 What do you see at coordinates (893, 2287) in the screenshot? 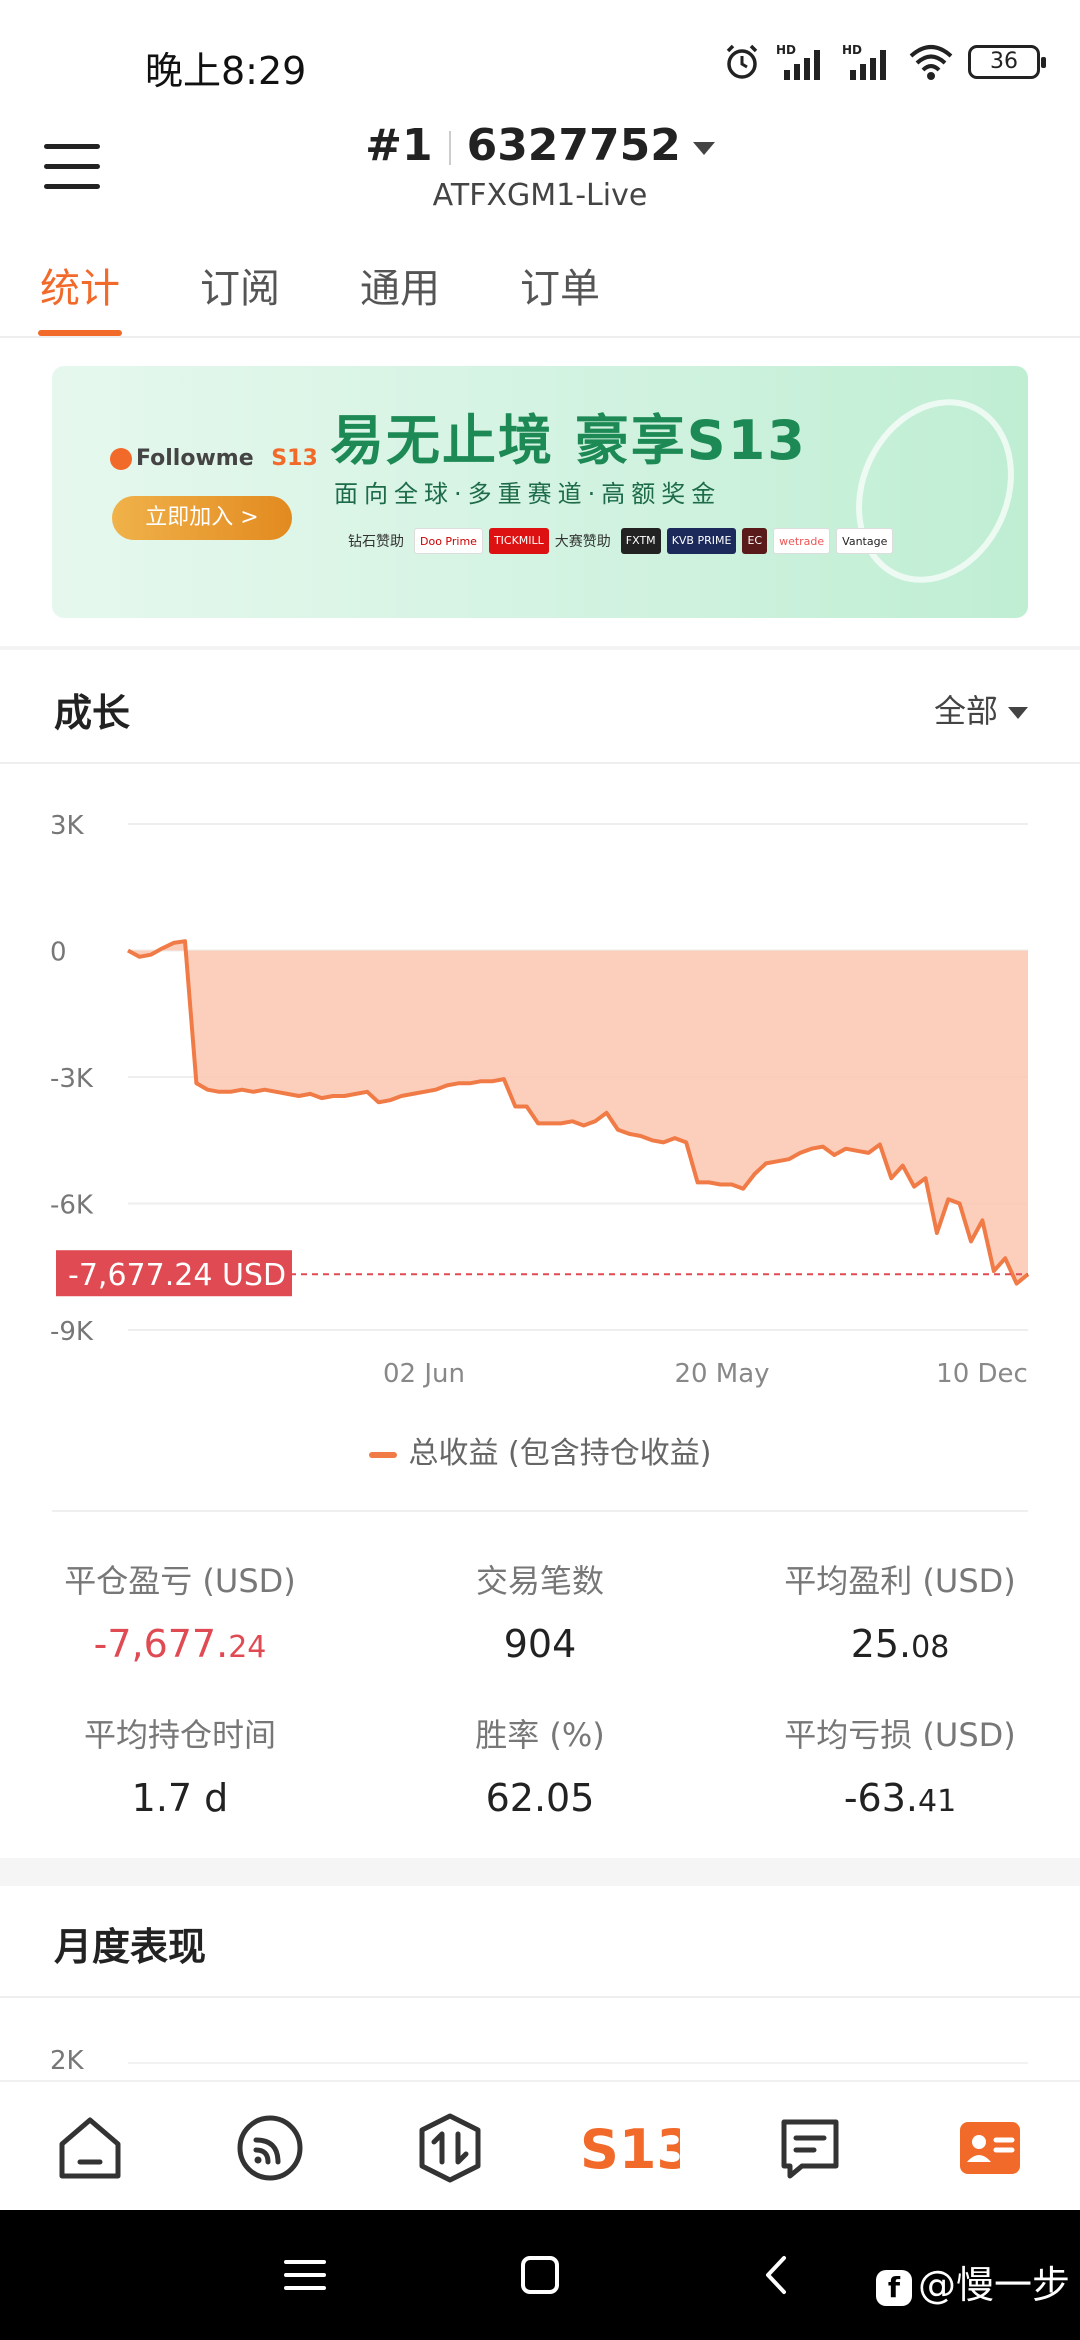
I see `facebook-logo-icon: f` at bounding box center [893, 2287].